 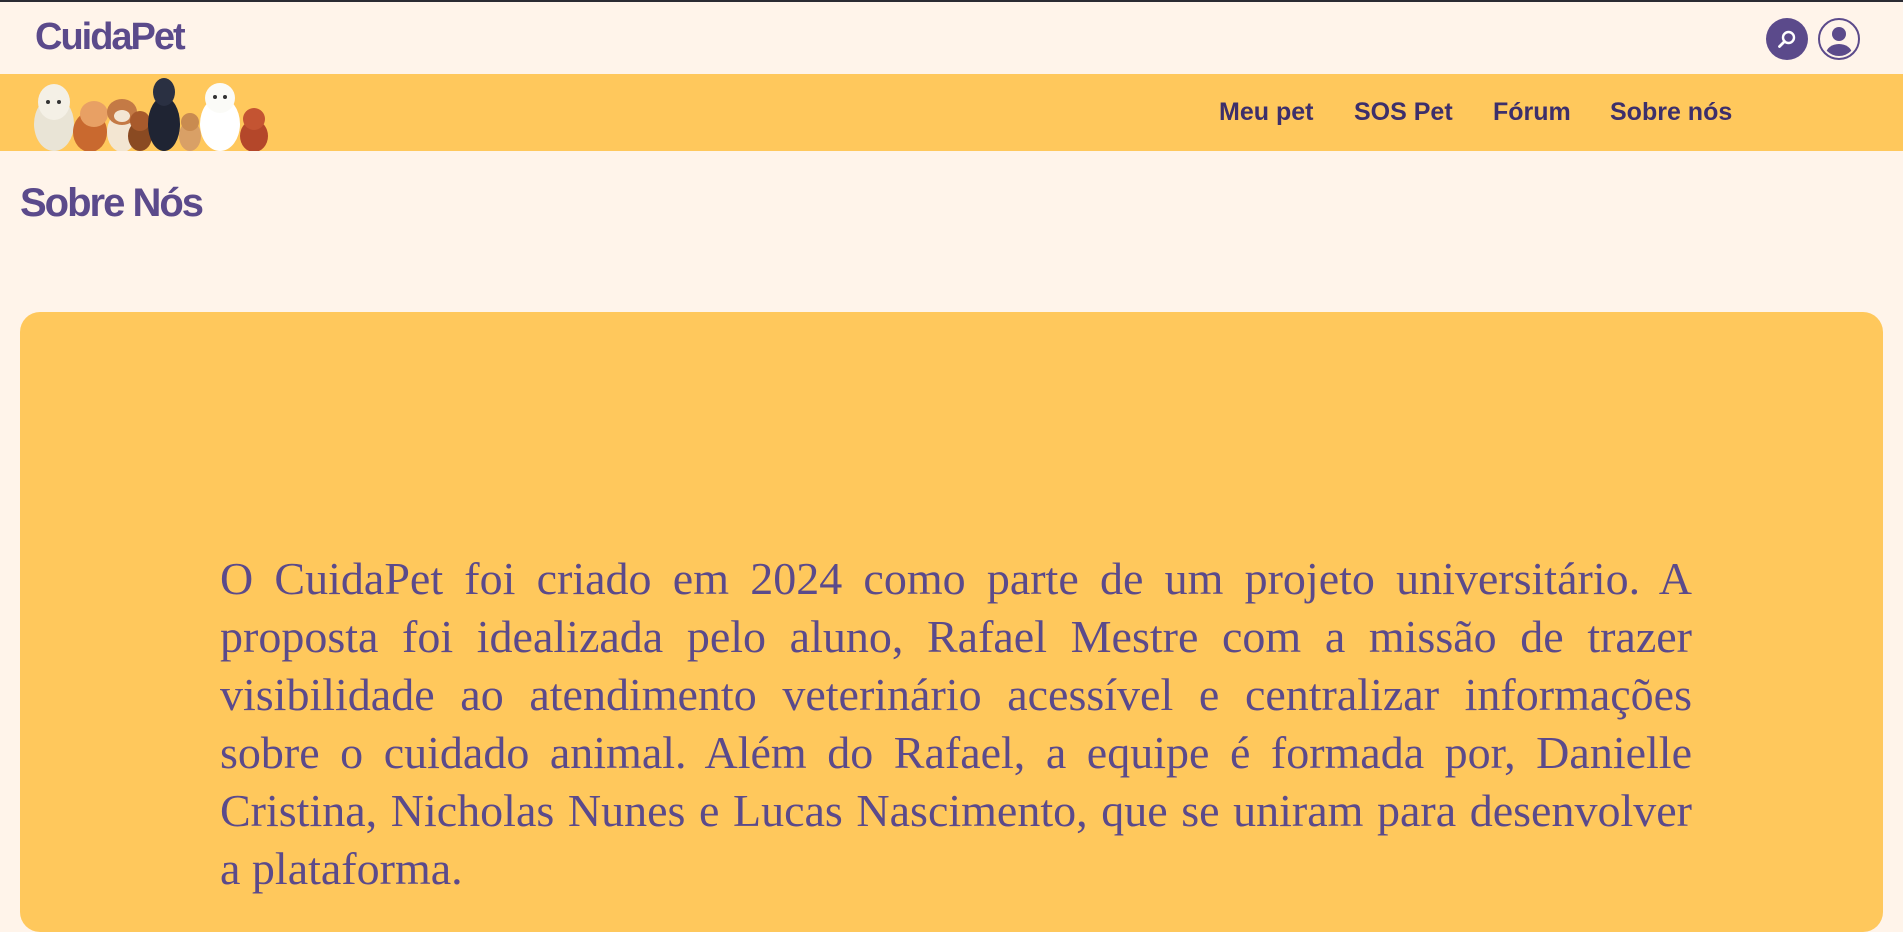 I want to click on user-icon, so click(x=1839, y=41).